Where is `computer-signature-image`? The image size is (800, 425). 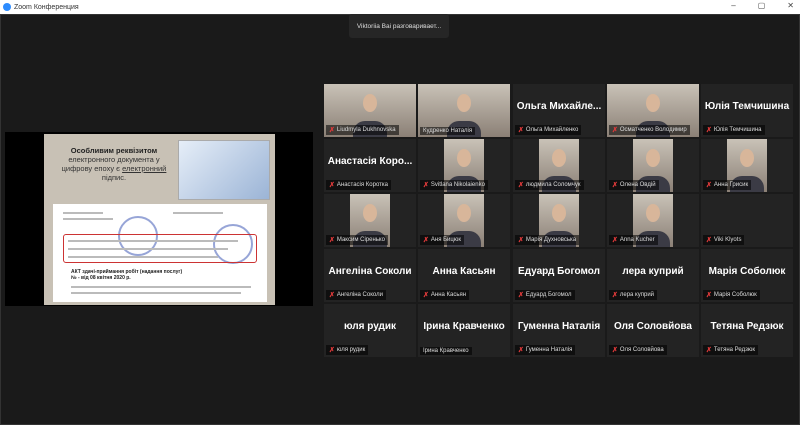 computer-signature-image is located at coordinates (224, 170).